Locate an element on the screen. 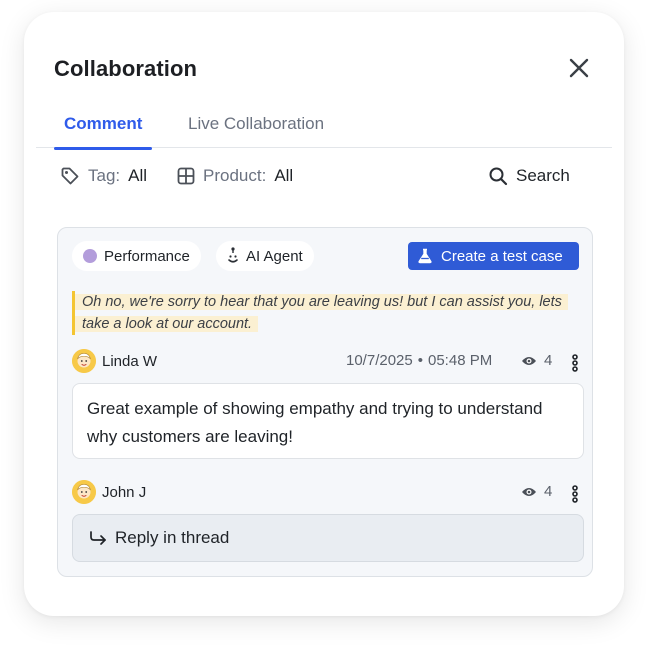 This screenshot has width=646, height=654. tab-bar: Comment Live Collaboration is located at coordinates (324, 131).